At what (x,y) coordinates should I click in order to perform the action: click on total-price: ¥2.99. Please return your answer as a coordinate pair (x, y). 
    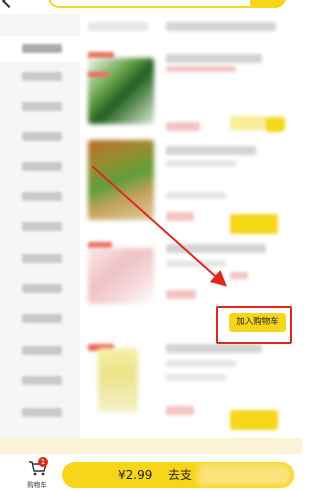
    Looking at the image, I should click on (135, 475).